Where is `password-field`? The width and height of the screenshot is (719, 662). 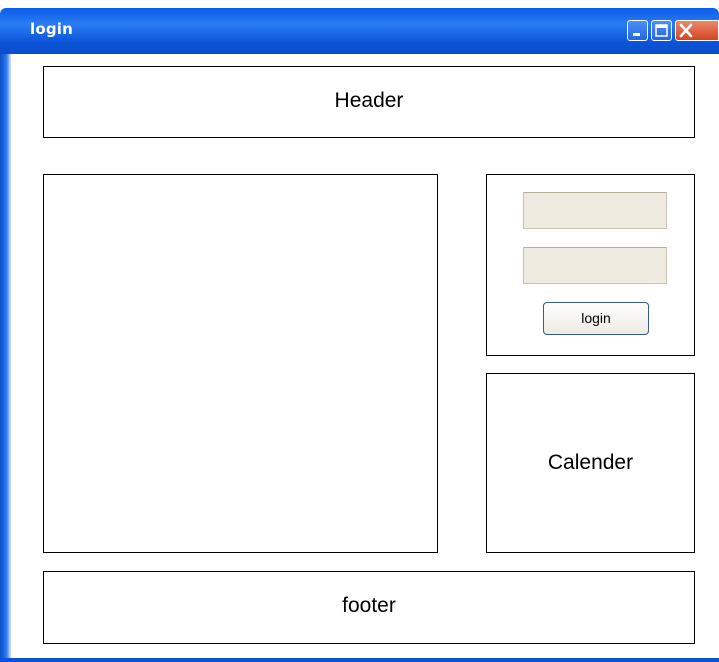 password-field is located at coordinates (595, 265).